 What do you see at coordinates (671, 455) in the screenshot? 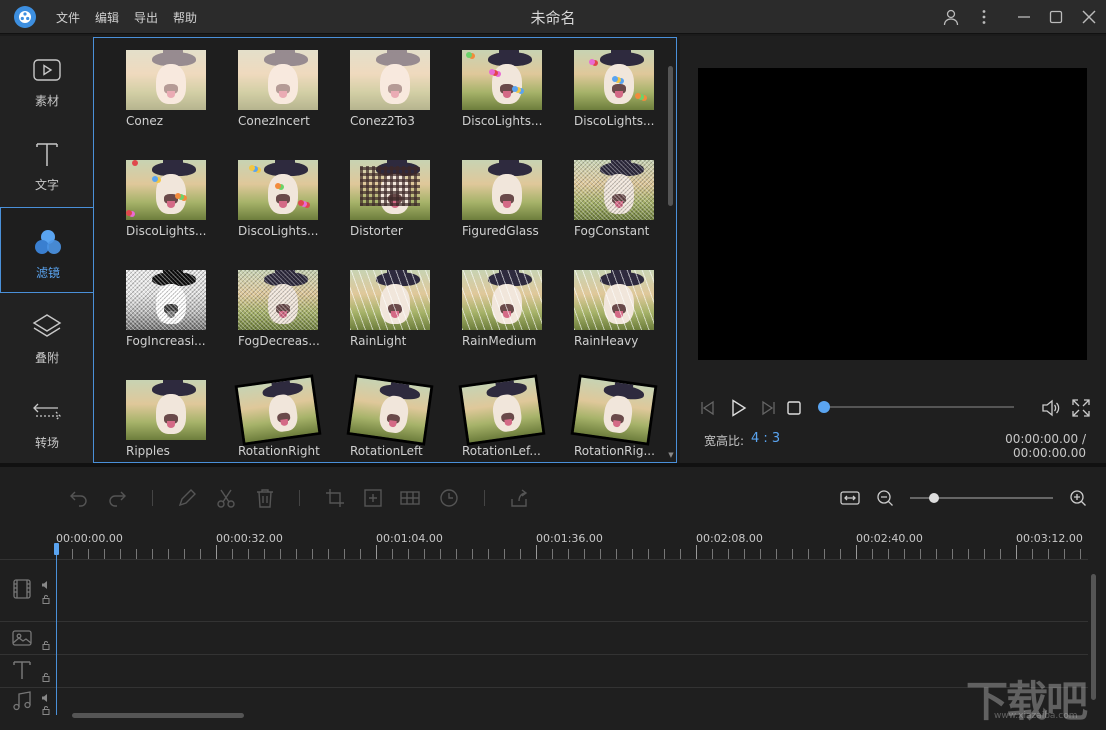
I see `scroll-down-icon: ▼` at bounding box center [671, 455].